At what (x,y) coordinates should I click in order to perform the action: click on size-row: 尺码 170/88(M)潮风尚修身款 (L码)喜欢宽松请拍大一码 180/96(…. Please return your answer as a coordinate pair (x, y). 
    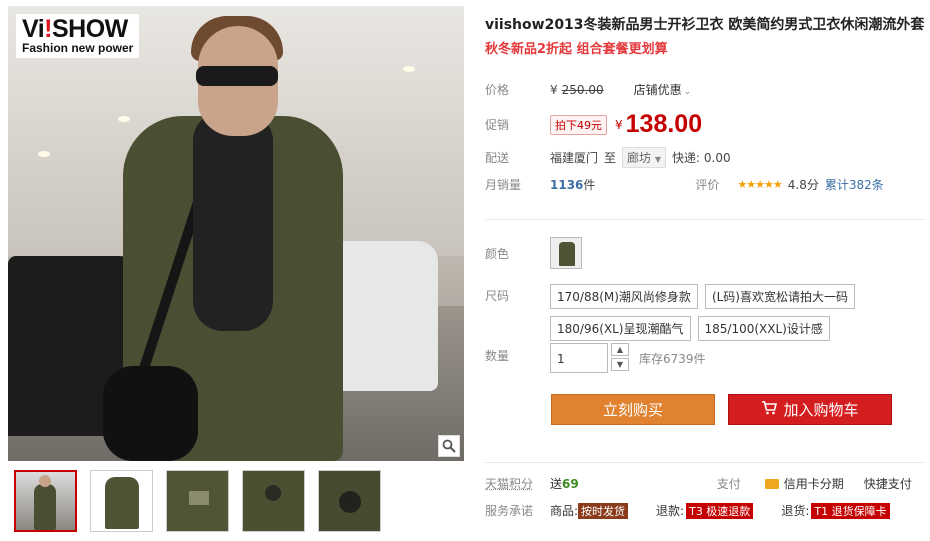
    Looking at the image, I should click on (670, 312).